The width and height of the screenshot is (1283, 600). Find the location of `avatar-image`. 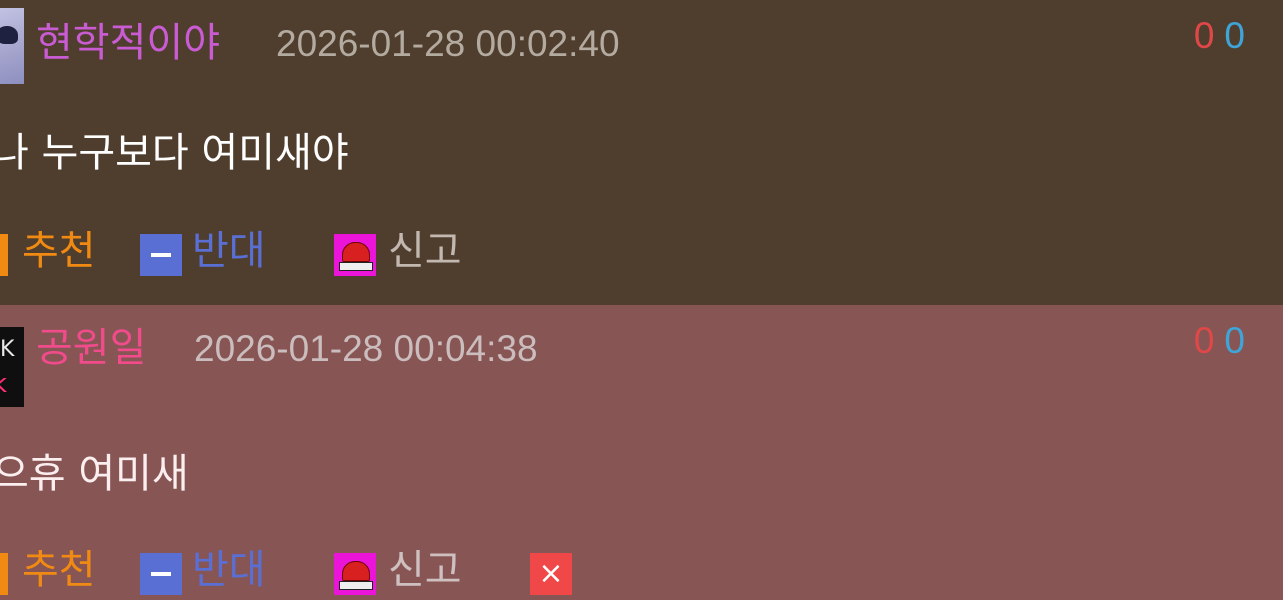

avatar-image is located at coordinates (9, 35).